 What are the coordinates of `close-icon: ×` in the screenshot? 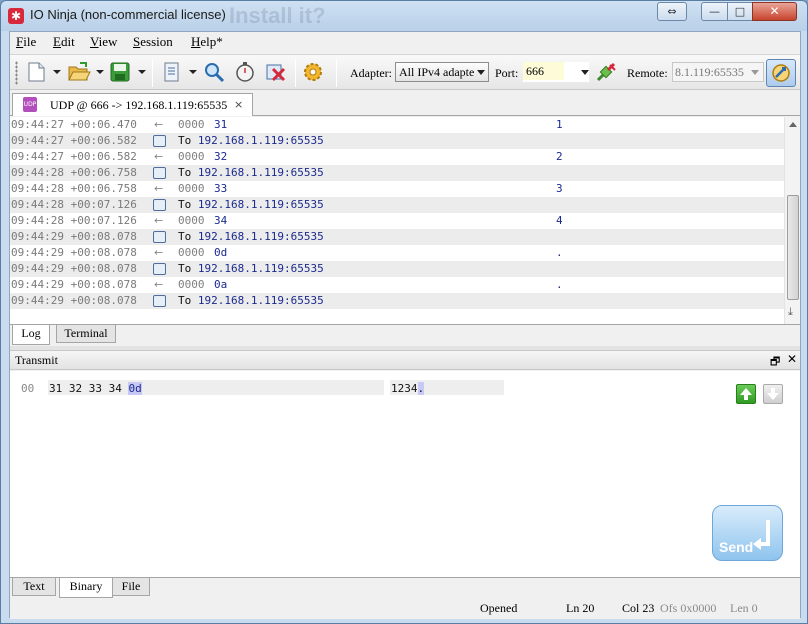 It's located at (238, 104).